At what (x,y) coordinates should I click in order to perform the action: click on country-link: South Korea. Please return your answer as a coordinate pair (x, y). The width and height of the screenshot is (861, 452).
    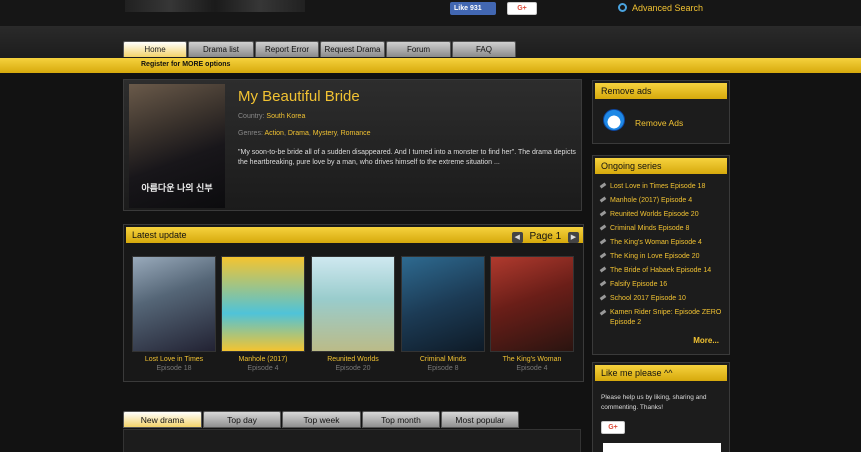
    Looking at the image, I should click on (285, 116).